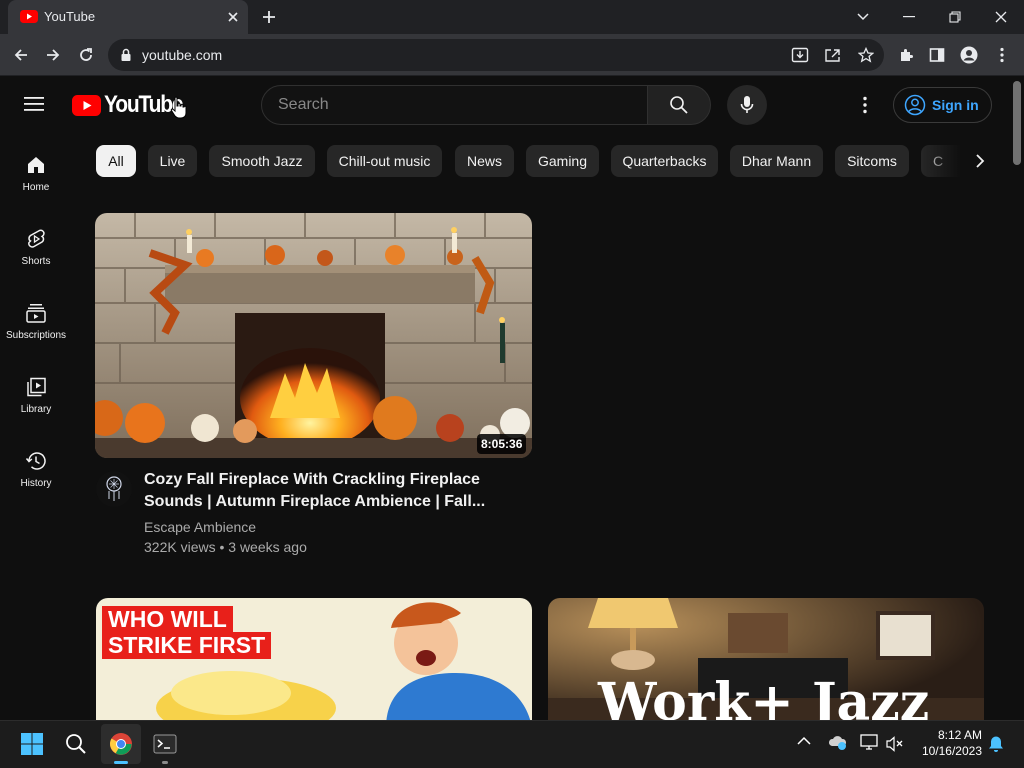 The image size is (1024, 768). I want to click on search-button, so click(679, 105).